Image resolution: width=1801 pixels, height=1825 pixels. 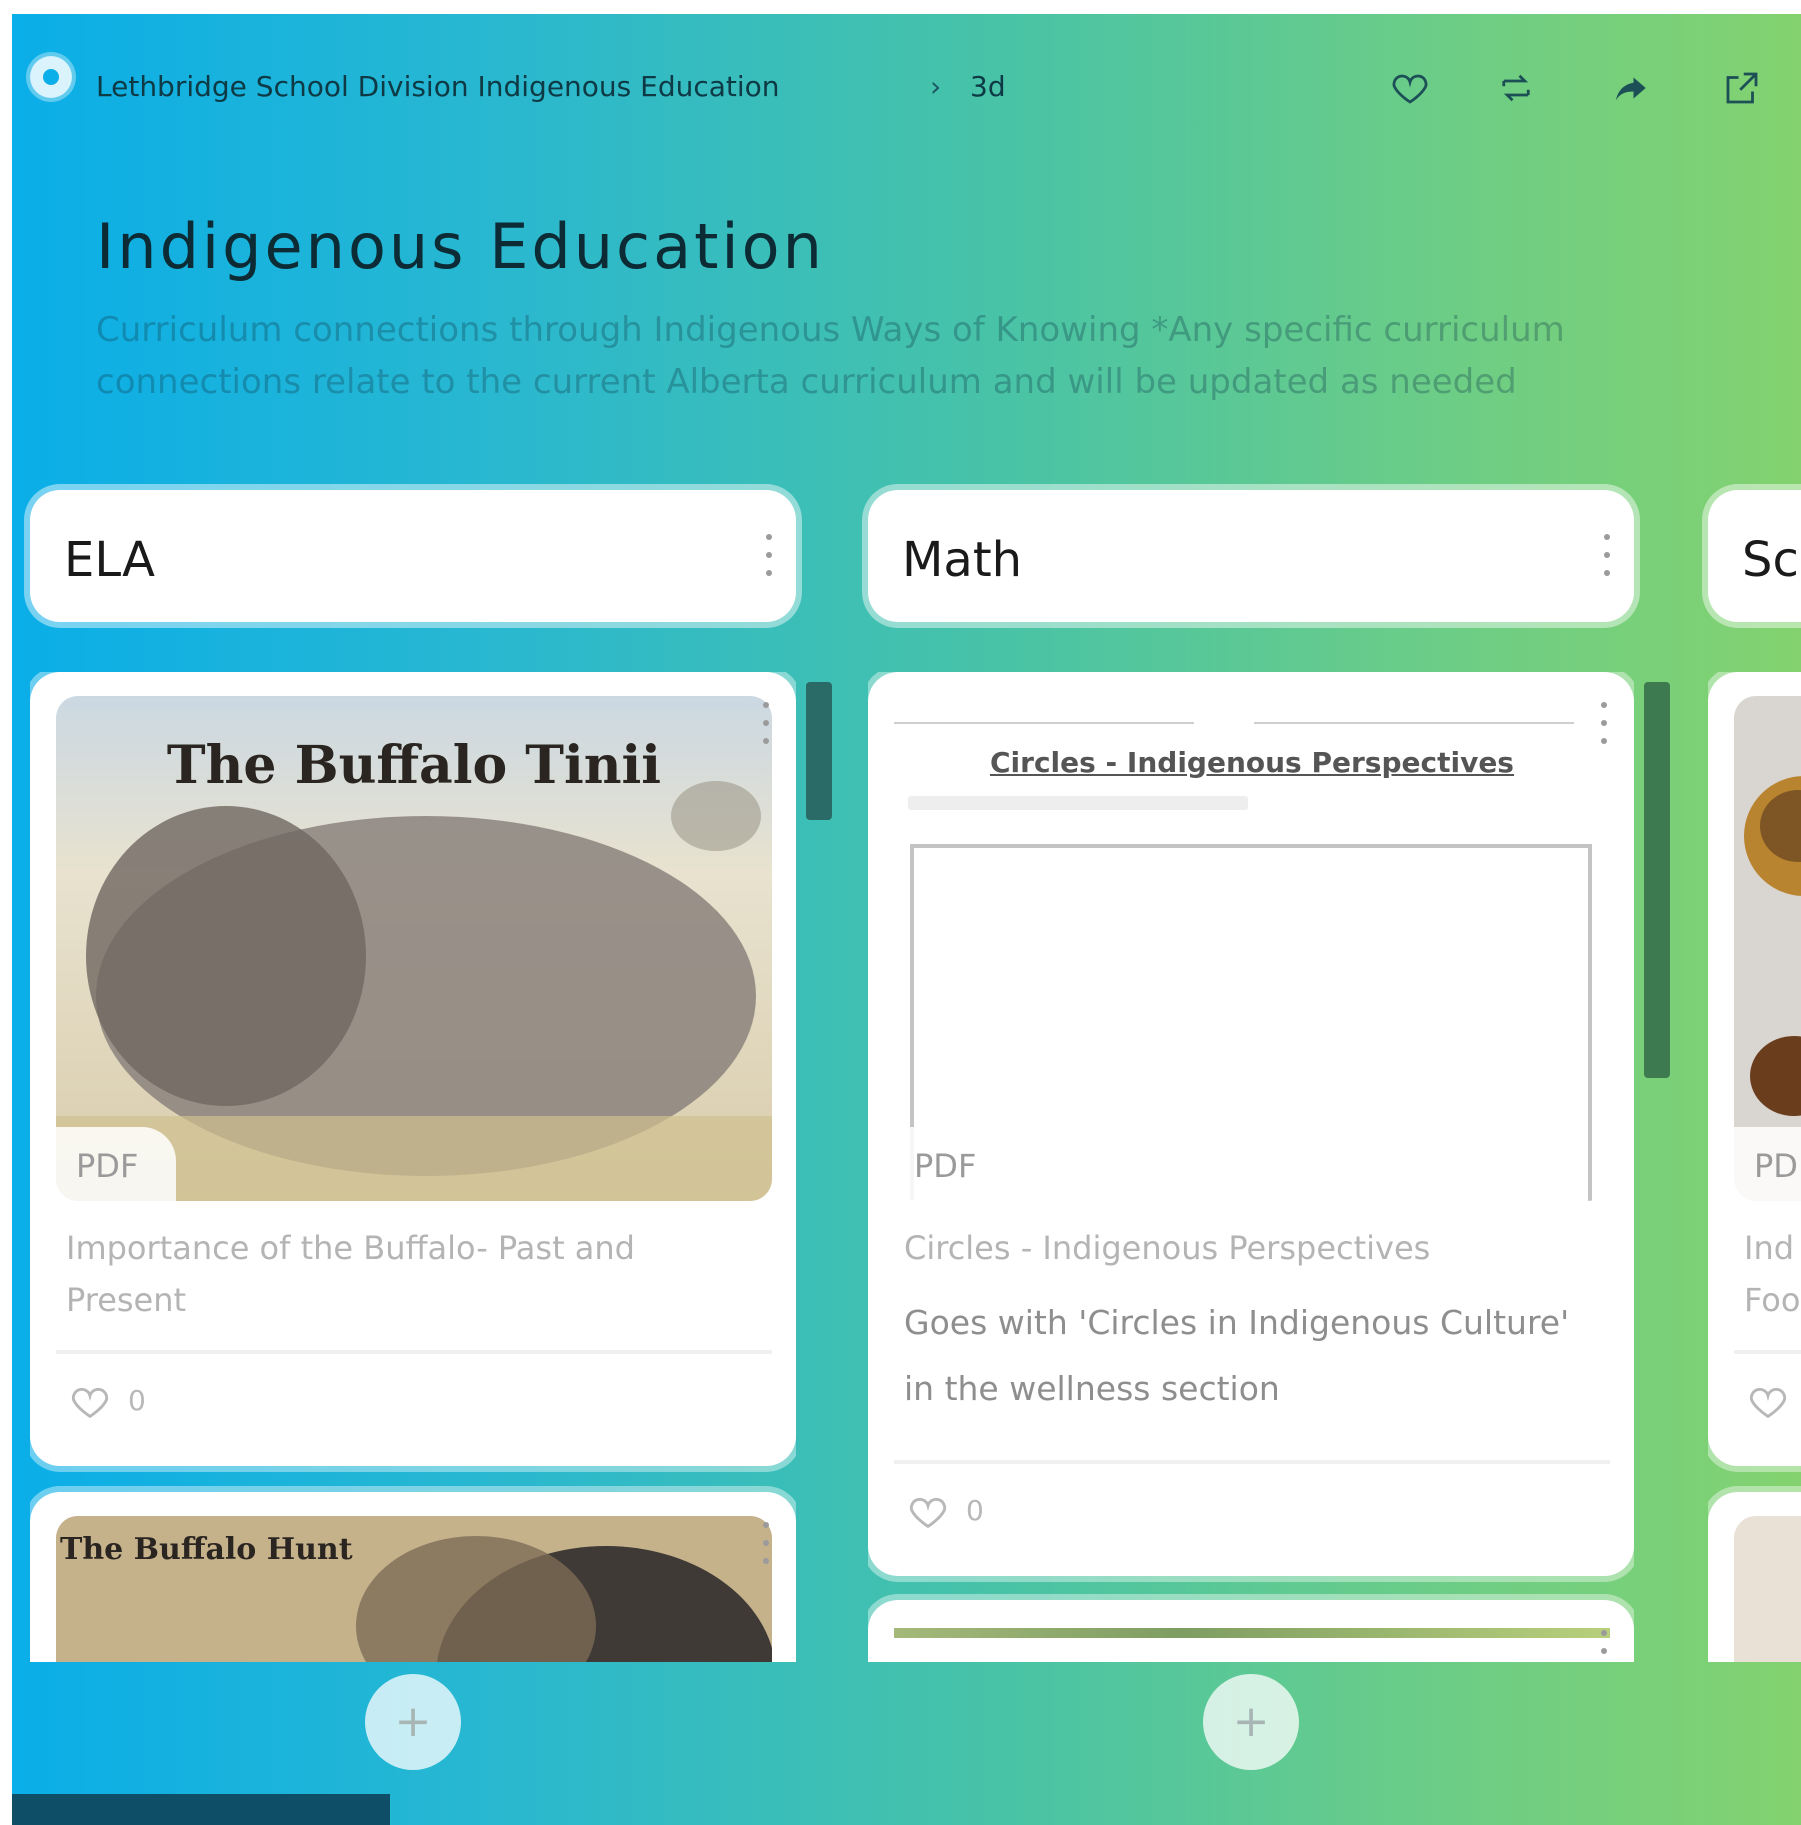 I want to click on remix-icon, so click(x=1516, y=88).